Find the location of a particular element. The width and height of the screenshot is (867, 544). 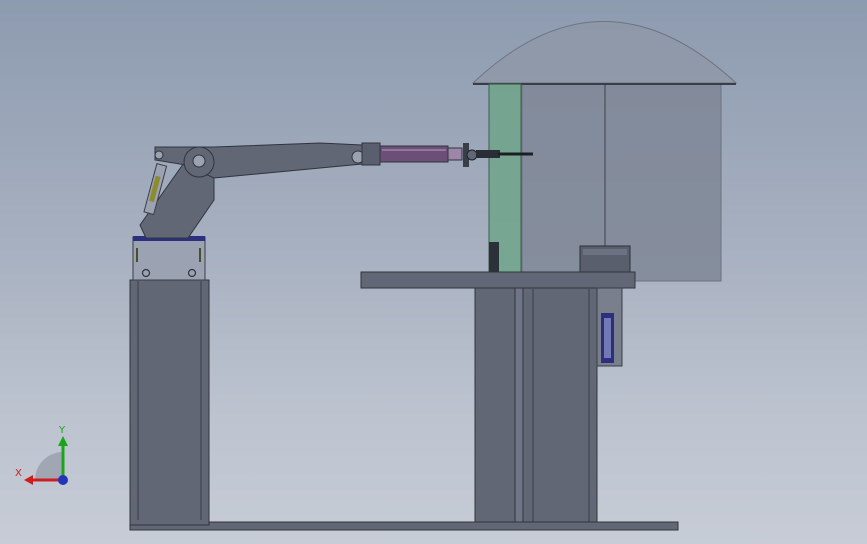

triad-y-arrow-icon is located at coordinates (63, 441).